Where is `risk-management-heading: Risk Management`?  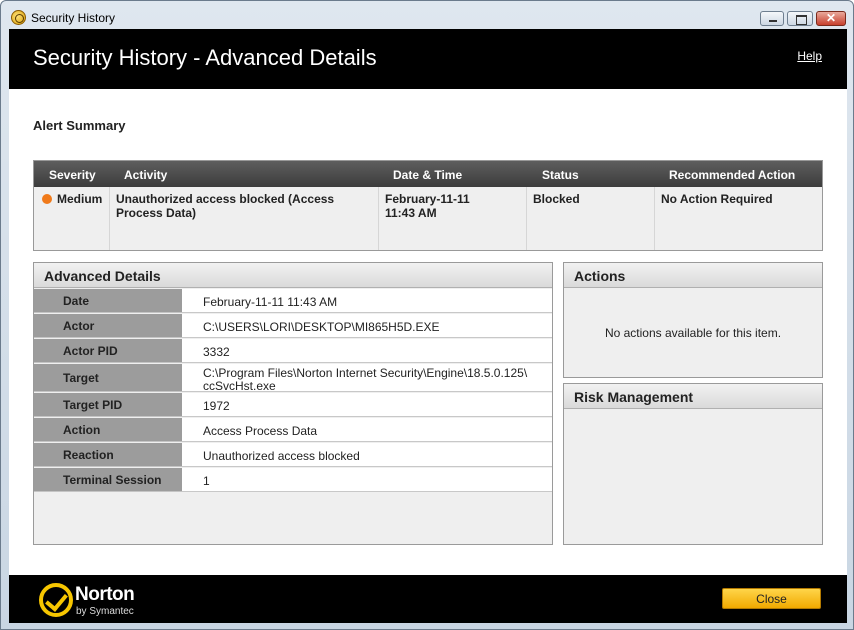 risk-management-heading: Risk Management is located at coordinates (693, 396).